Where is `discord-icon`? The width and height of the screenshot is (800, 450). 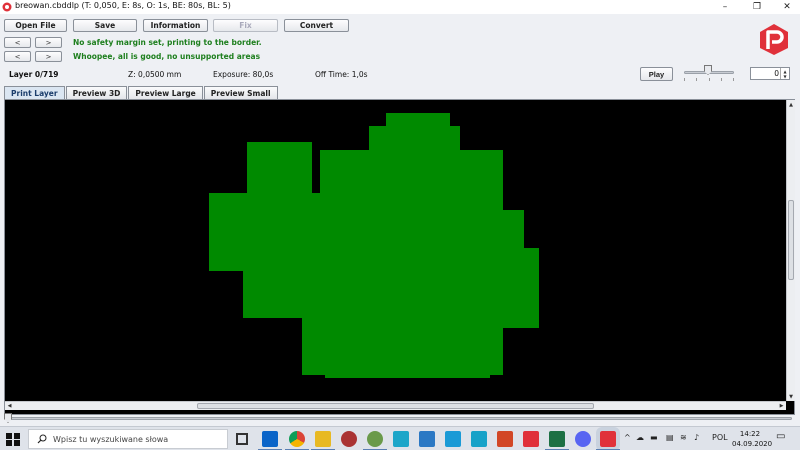 discord-icon is located at coordinates (583, 439).